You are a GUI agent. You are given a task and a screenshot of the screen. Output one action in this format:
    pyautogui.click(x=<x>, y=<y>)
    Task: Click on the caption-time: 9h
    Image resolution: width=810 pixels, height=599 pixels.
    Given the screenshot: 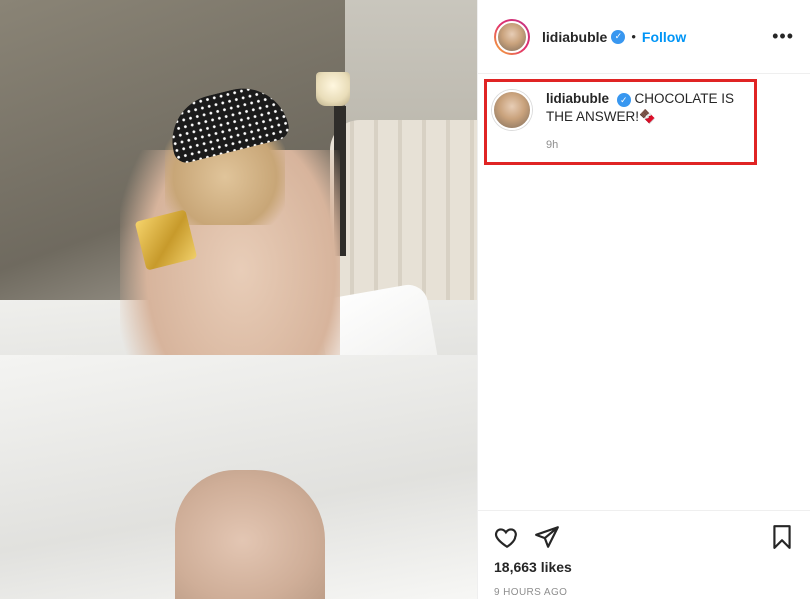 What is the action you would take?
    pyautogui.click(x=651, y=145)
    